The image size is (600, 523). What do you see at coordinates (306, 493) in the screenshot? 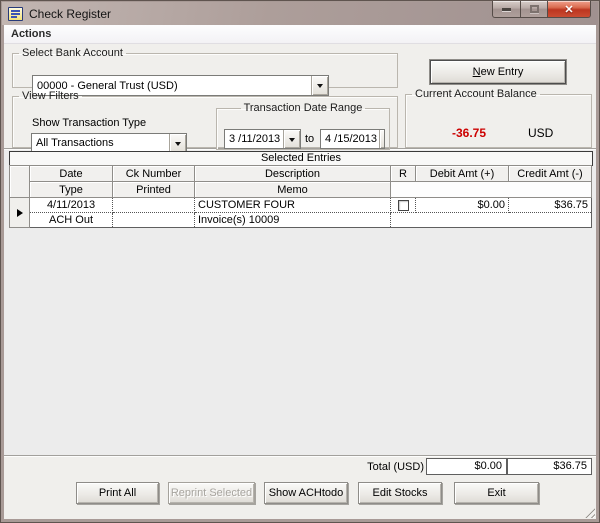
I see `show-achtodo-button: Show ACHtodo` at bounding box center [306, 493].